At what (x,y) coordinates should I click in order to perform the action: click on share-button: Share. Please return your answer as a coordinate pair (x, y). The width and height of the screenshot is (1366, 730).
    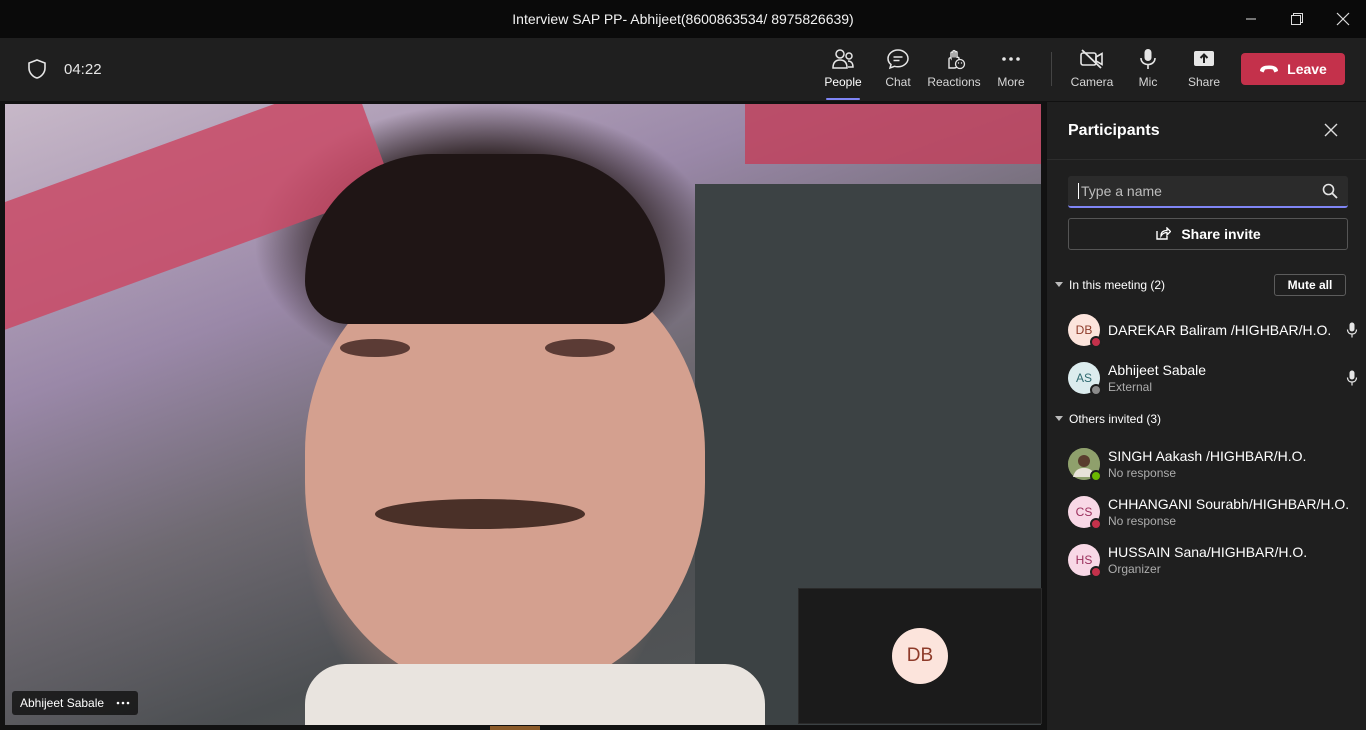
    Looking at the image, I should click on (1204, 71).